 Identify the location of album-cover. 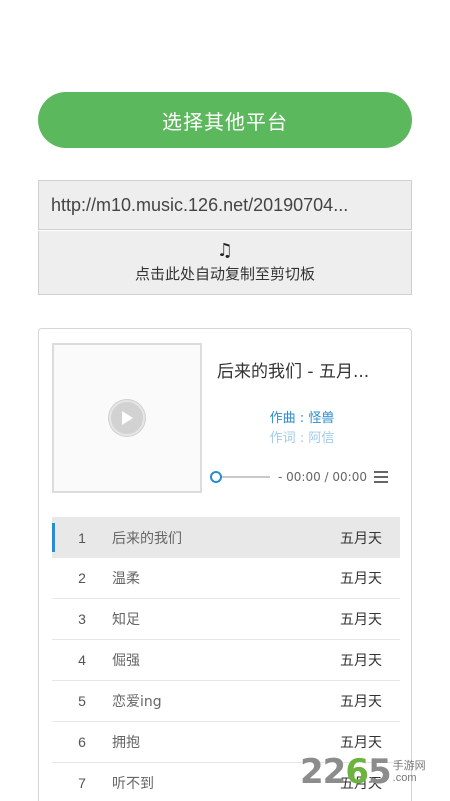
(127, 418).